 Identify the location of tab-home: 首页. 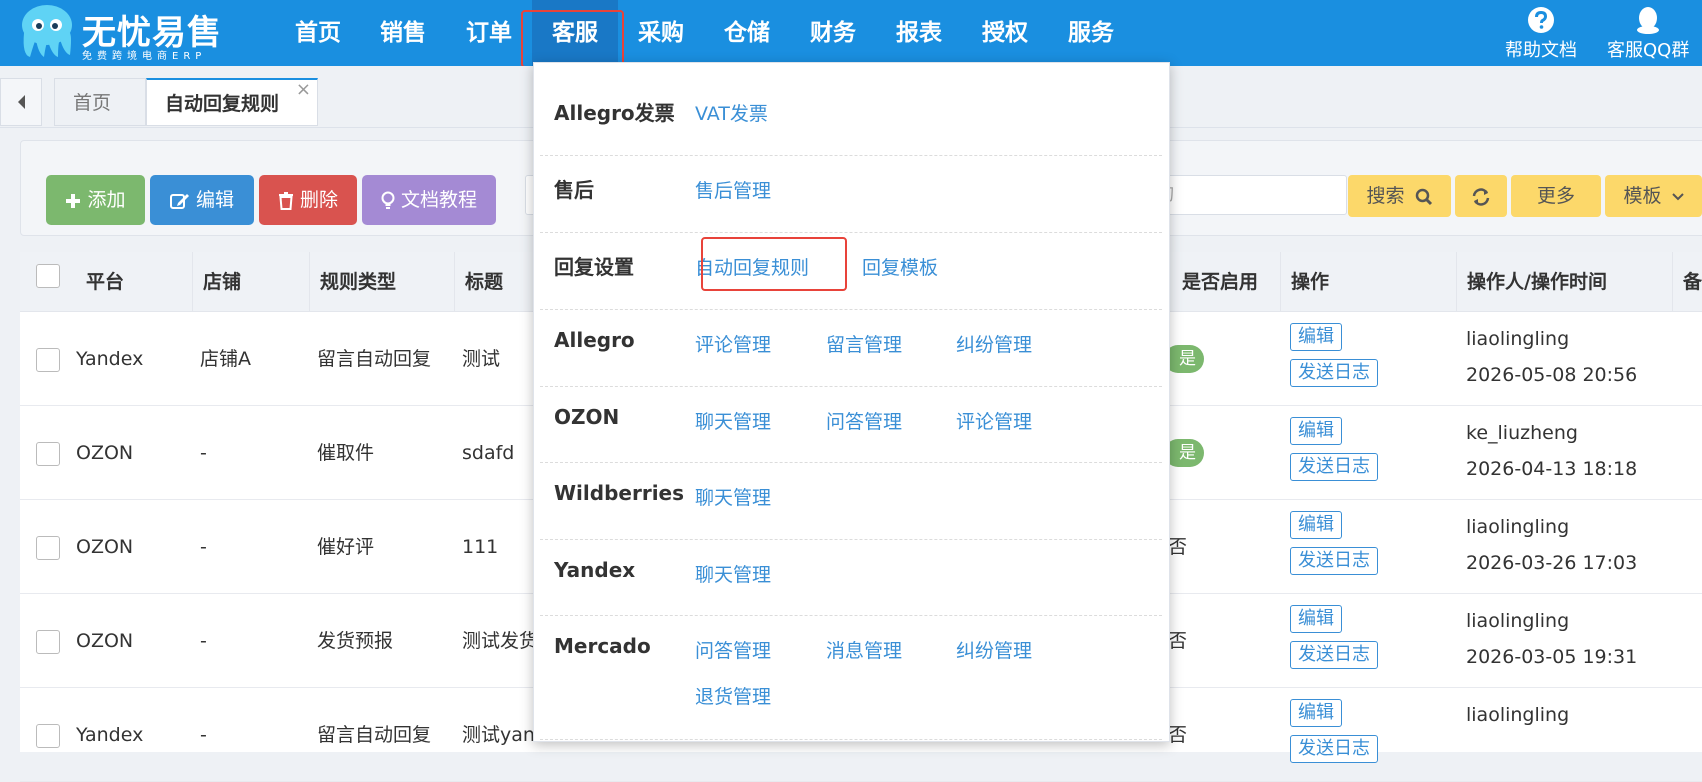
(100, 102).